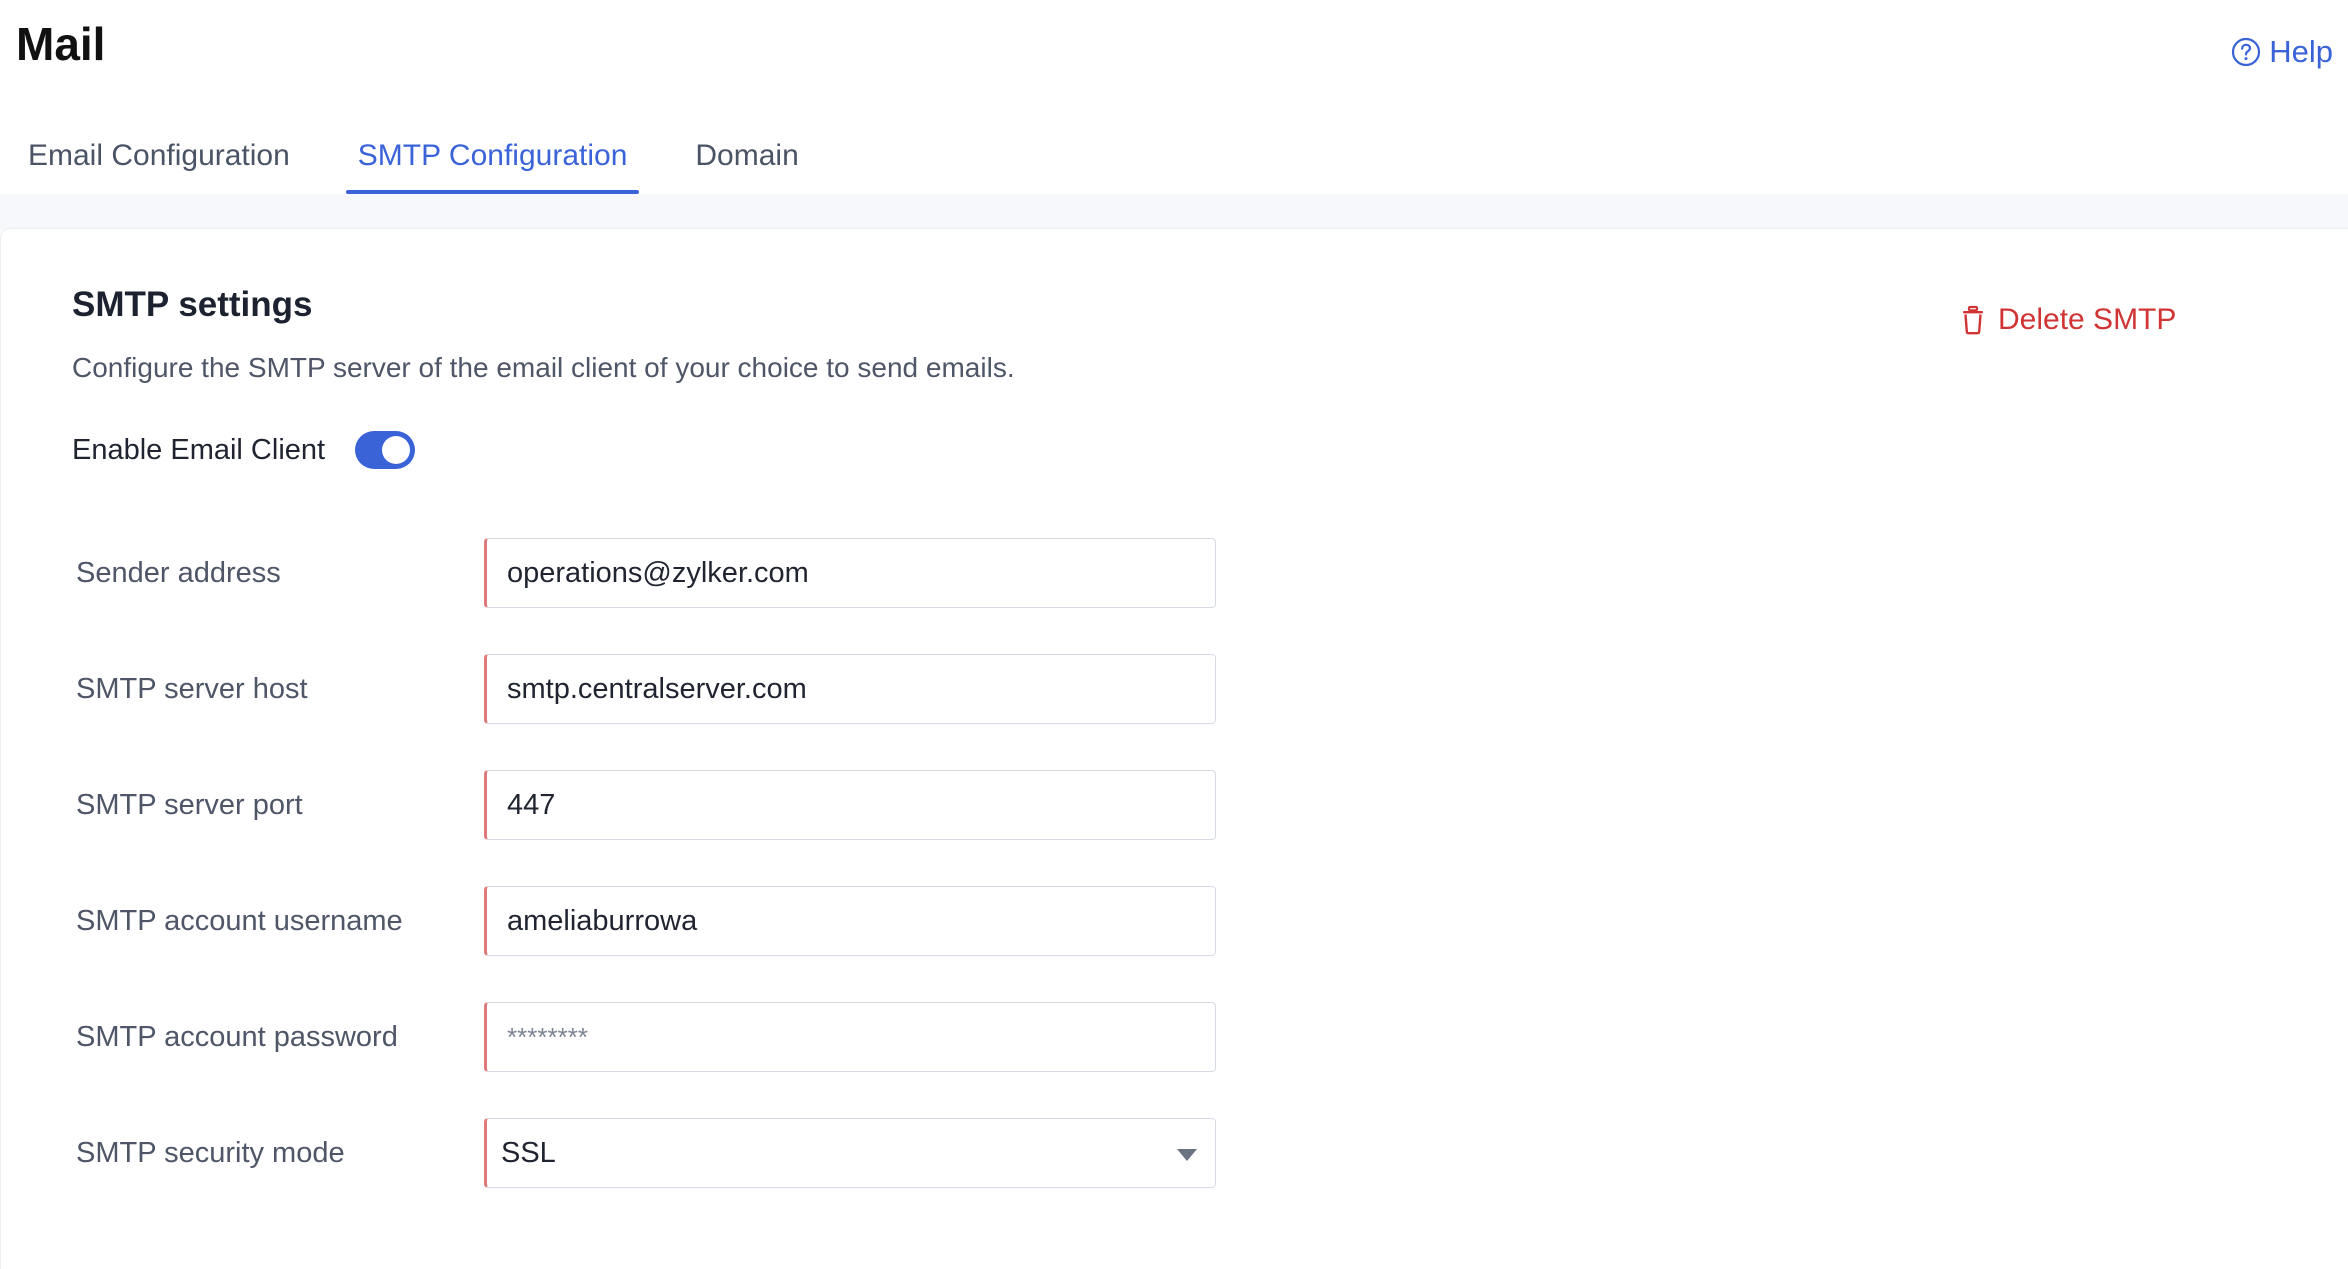 The image size is (2348, 1269). What do you see at coordinates (237, 1037) in the screenshot?
I see `smtp-account-password-label: SMTP account password` at bounding box center [237, 1037].